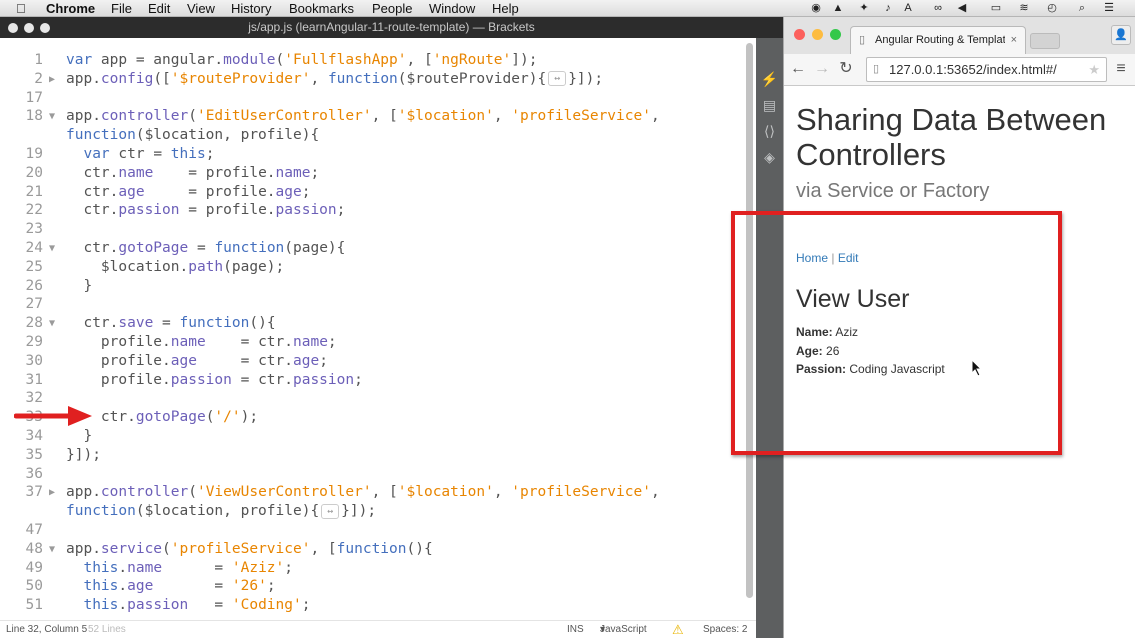 The height and width of the screenshot is (638, 1135). Describe the element at coordinates (1082, 8) in the screenshot. I see `search-icon: ⌕` at that location.